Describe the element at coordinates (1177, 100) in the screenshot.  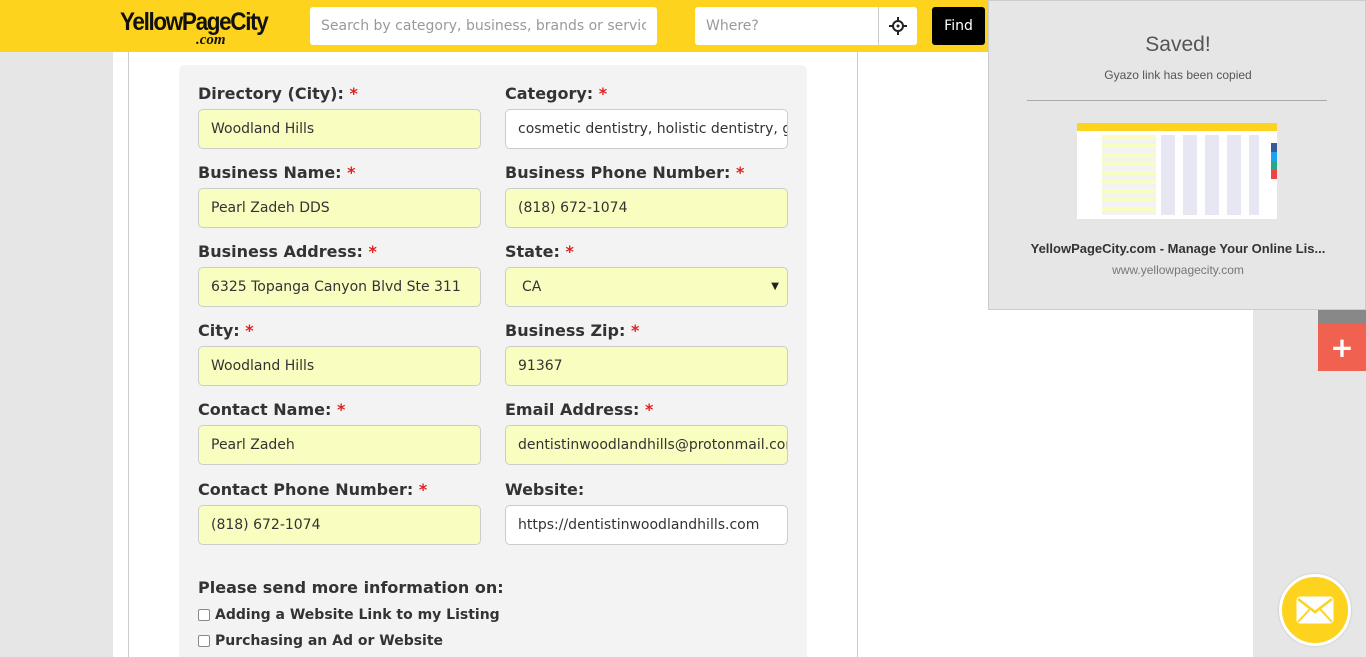
I see `divider` at that location.